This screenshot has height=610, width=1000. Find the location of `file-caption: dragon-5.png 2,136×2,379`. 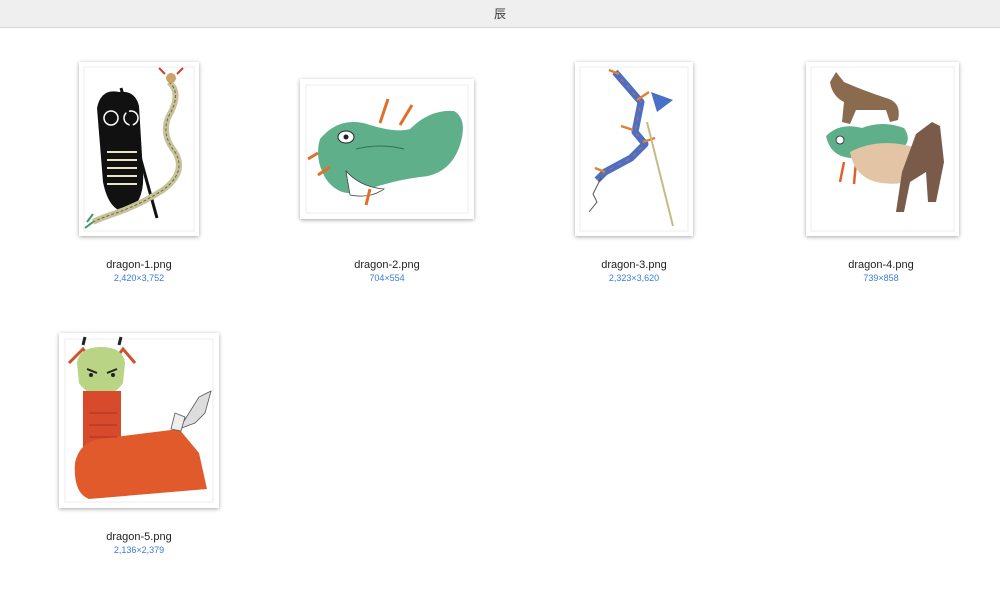

file-caption: dragon-5.png 2,136×2,379 is located at coordinates (139, 543).